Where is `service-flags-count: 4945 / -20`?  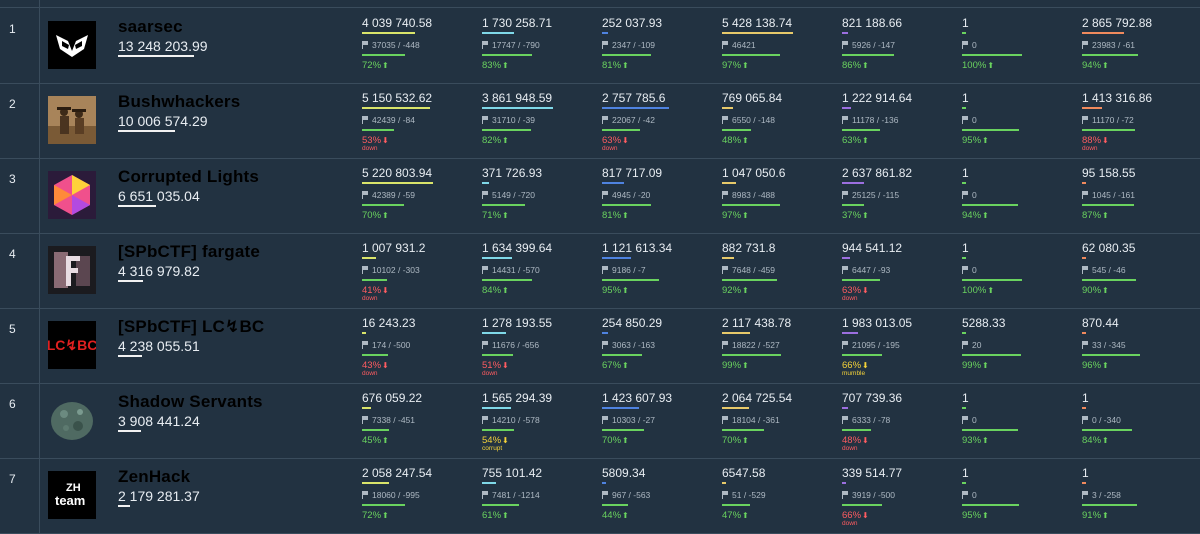 service-flags-count: 4945 / -20 is located at coordinates (631, 195).